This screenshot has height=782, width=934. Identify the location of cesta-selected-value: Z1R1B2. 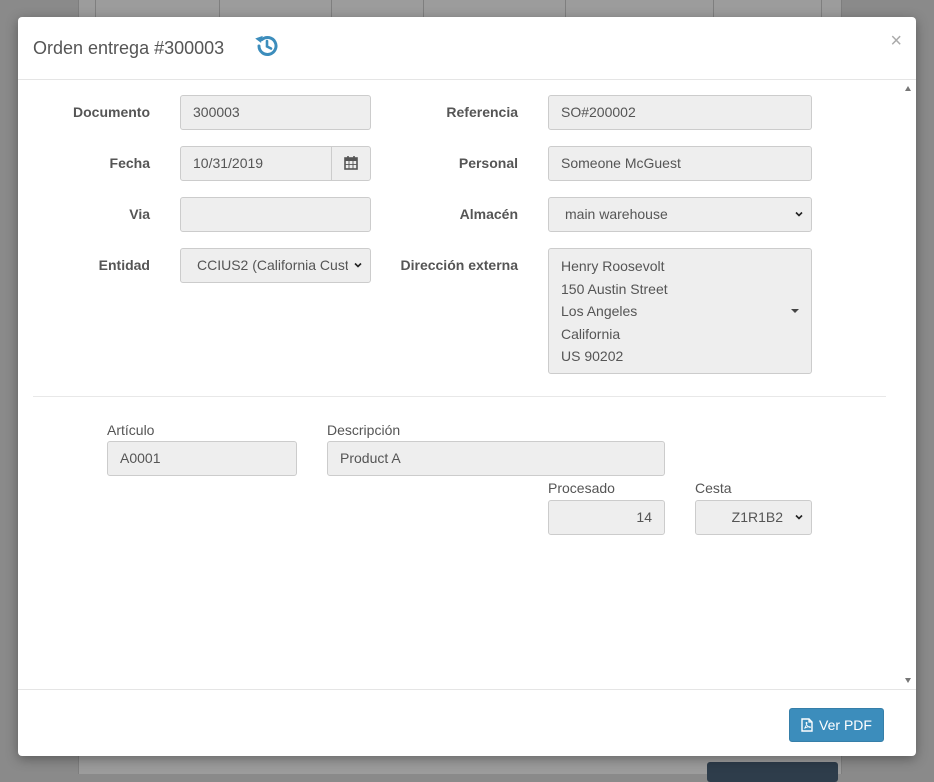
(757, 517).